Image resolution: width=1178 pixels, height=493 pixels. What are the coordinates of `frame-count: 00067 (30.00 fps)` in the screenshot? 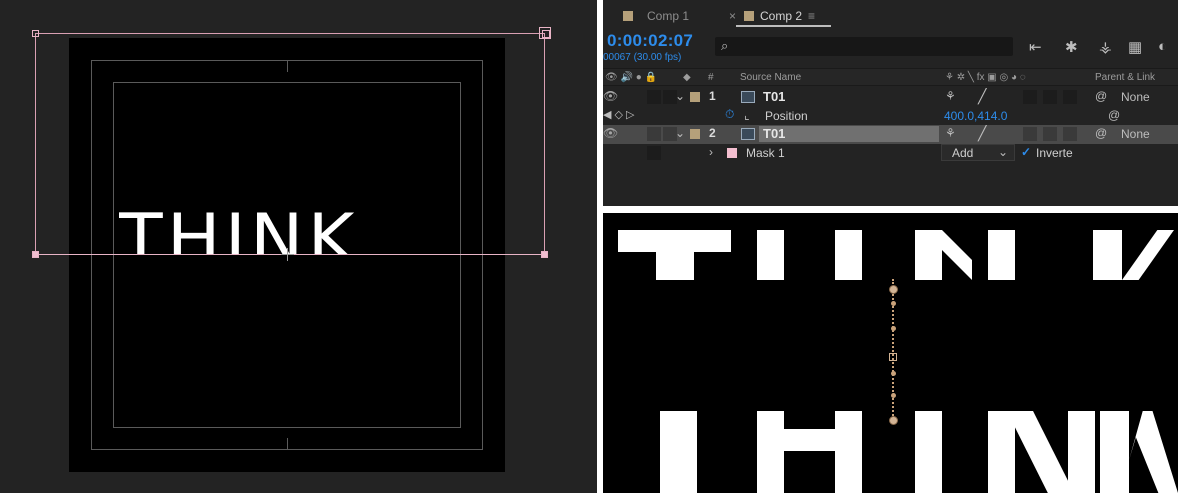 It's located at (642, 57).